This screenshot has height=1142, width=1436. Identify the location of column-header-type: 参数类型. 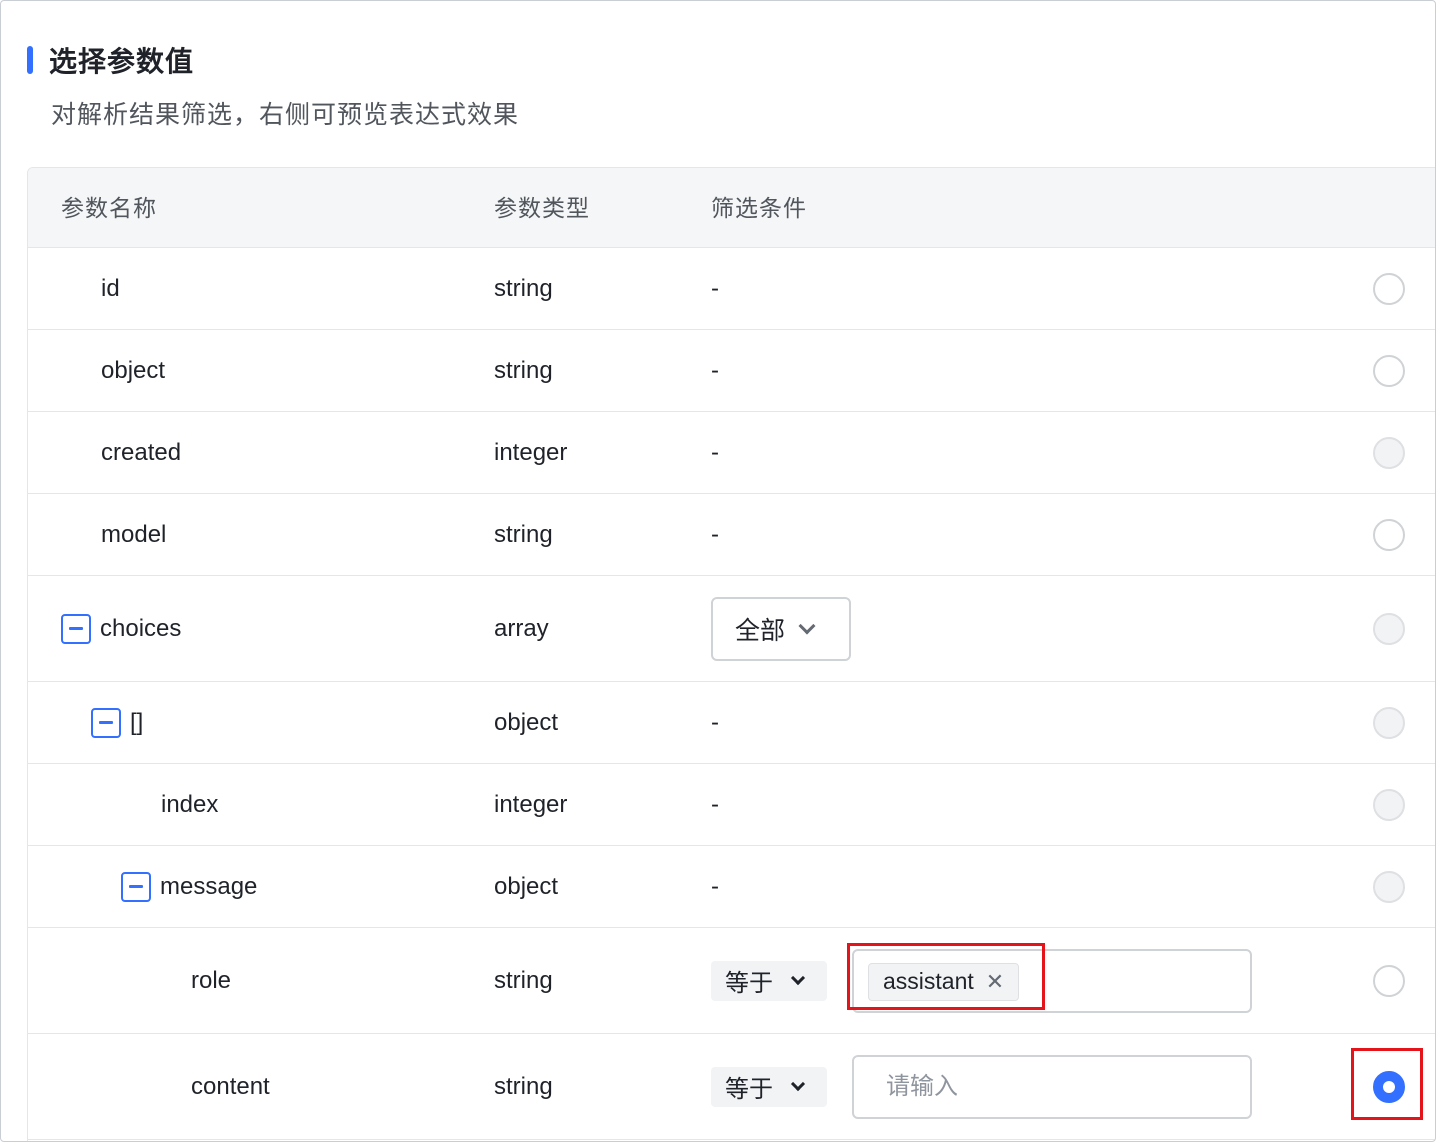
(542, 208).